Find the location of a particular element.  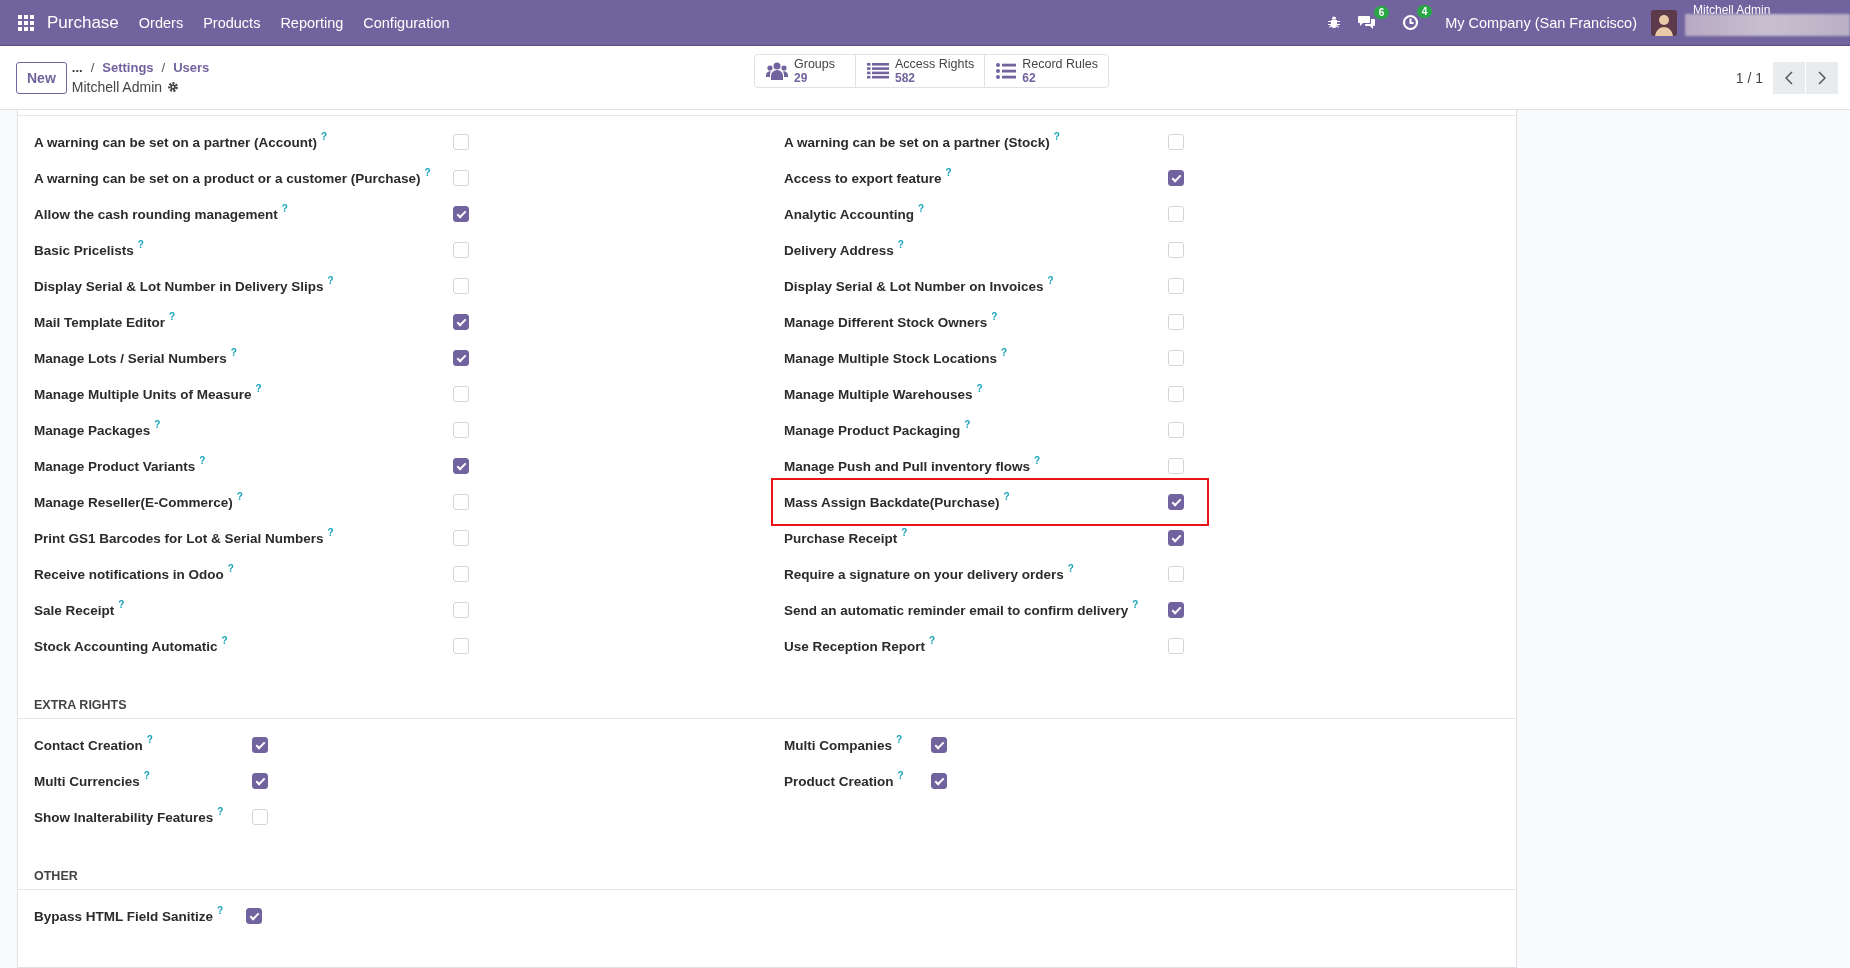

field-label: Manage Multiple Warehouses is located at coordinates (878, 394).